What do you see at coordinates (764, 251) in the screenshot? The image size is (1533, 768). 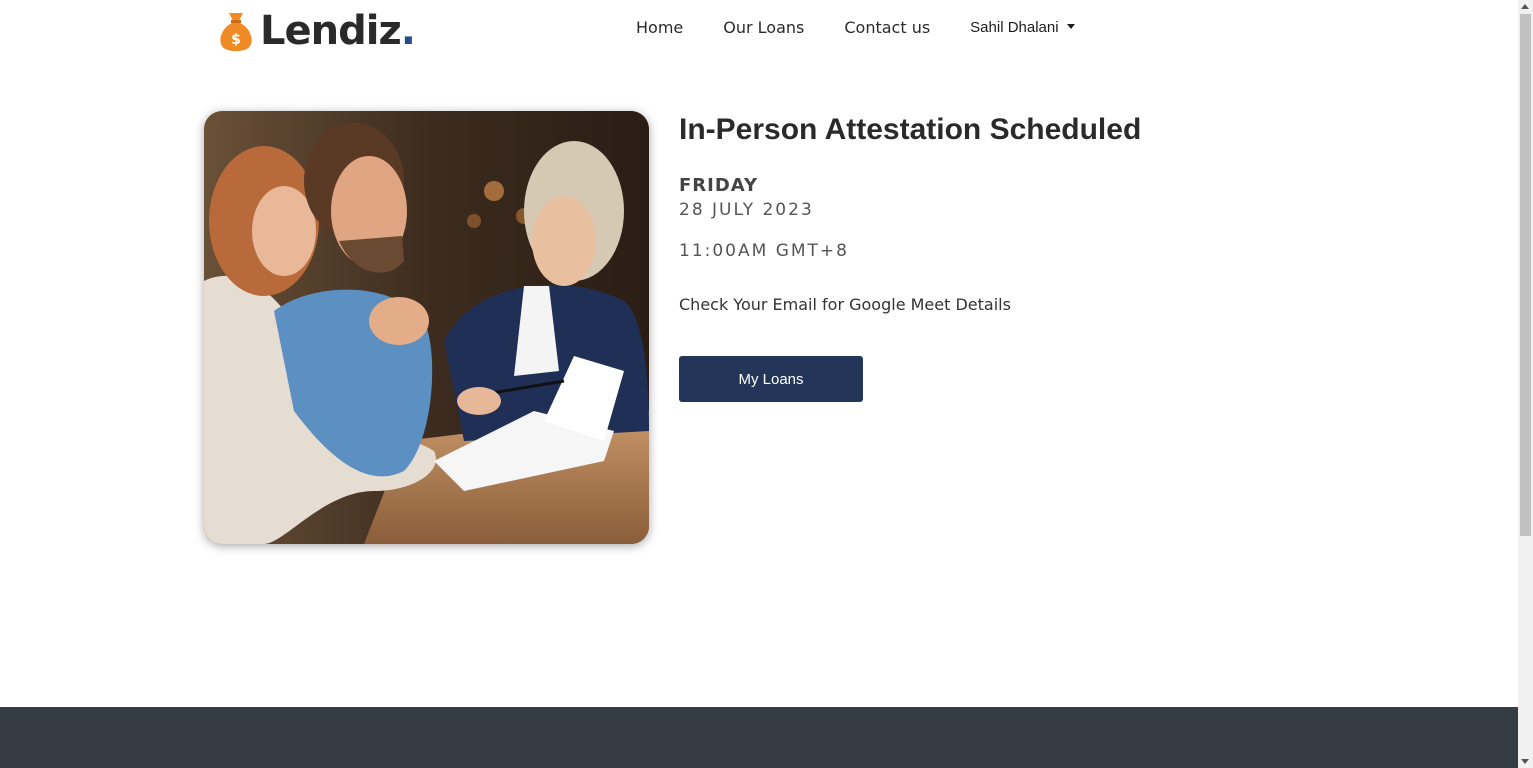 I see `schedule-time: 11:00AM GMT+8` at bounding box center [764, 251].